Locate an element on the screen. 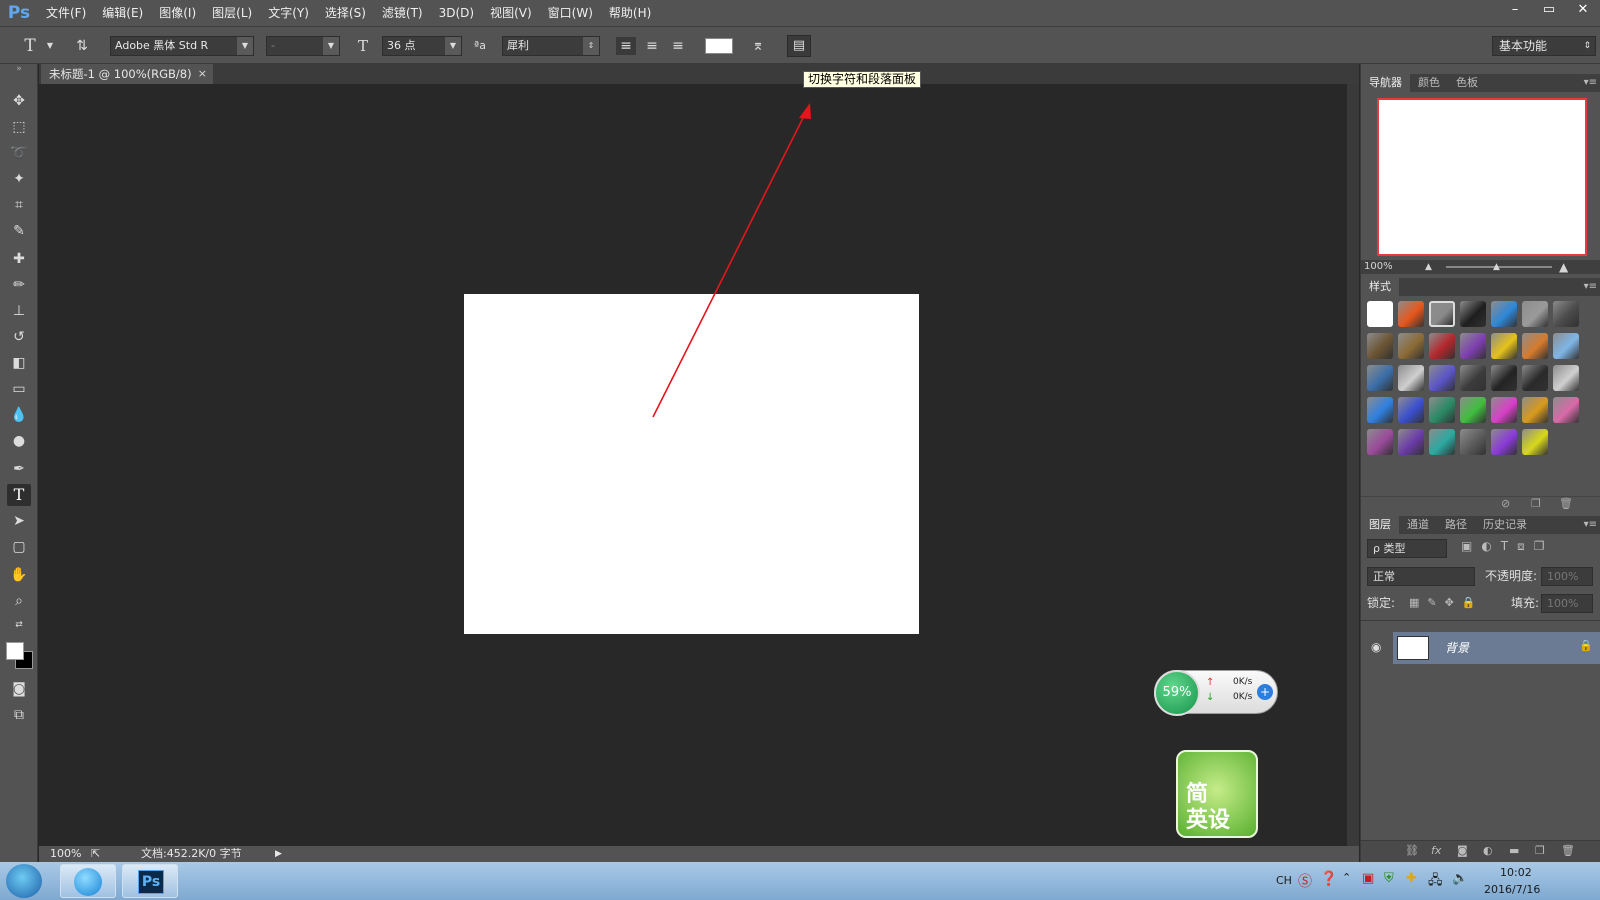 This screenshot has height=900, width=1600. zoom-slider-thumb: ▲ is located at coordinates (1496, 267).